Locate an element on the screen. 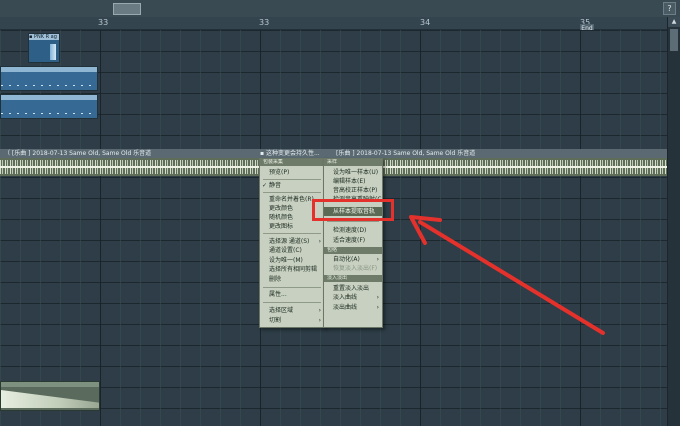 The image size is (680, 426). pattern-preview is located at coordinates (127, 9).